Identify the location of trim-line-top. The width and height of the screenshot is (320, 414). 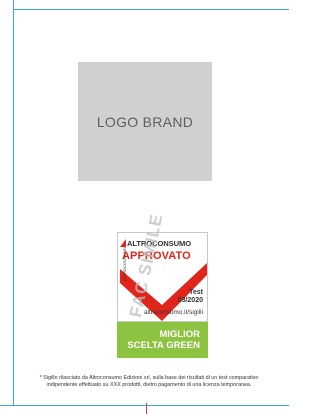
(151, 9).